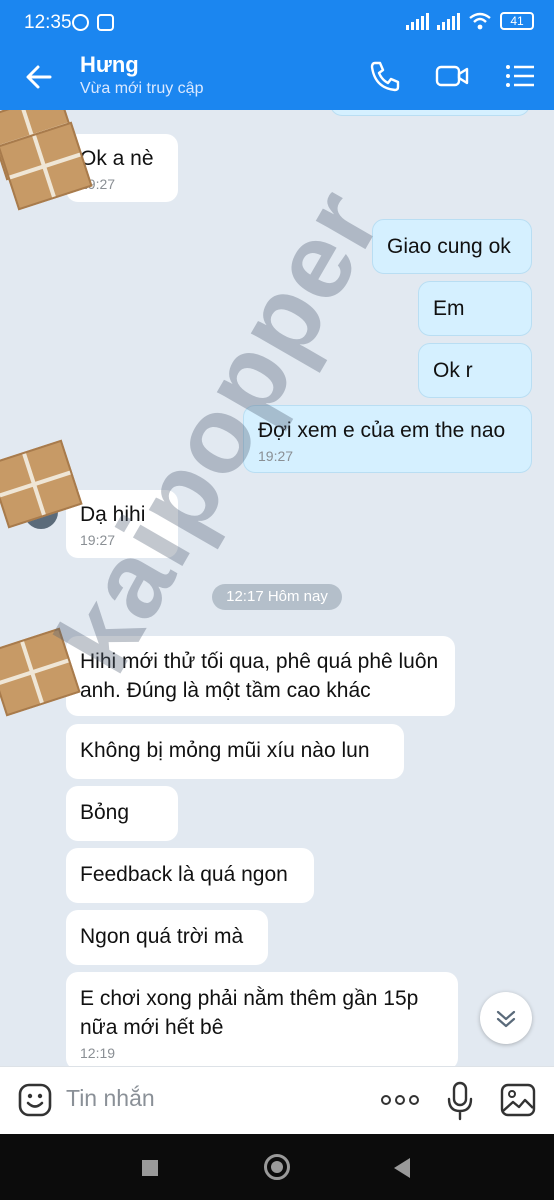 This screenshot has height=1200, width=554. I want to click on message-text: Ok a nè, so click(117, 158).